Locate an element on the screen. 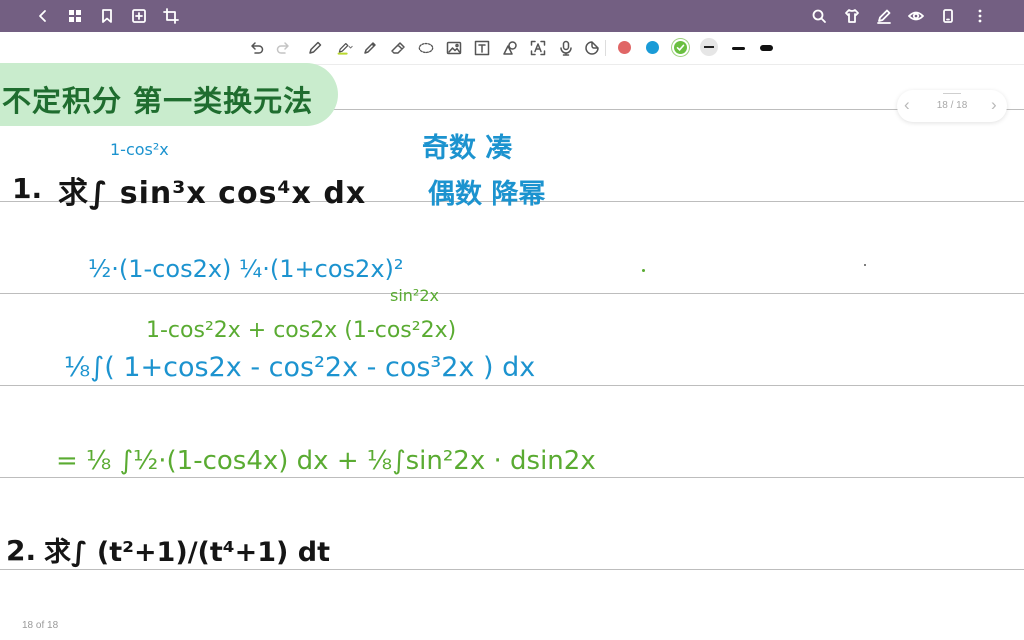 This screenshot has width=1024, height=640. tablet-icon is located at coordinates (948, 16).